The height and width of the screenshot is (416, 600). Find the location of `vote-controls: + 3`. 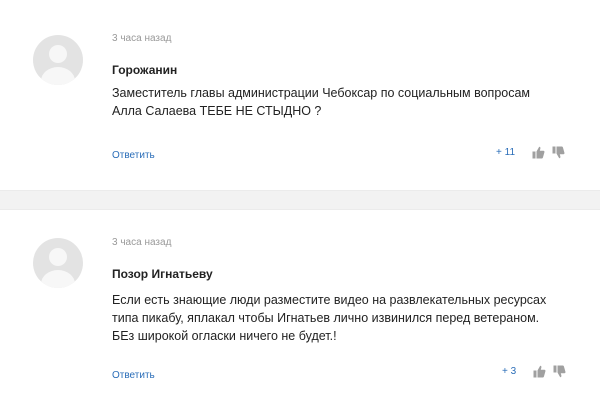

vote-controls: + 3 is located at coordinates (534, 371).